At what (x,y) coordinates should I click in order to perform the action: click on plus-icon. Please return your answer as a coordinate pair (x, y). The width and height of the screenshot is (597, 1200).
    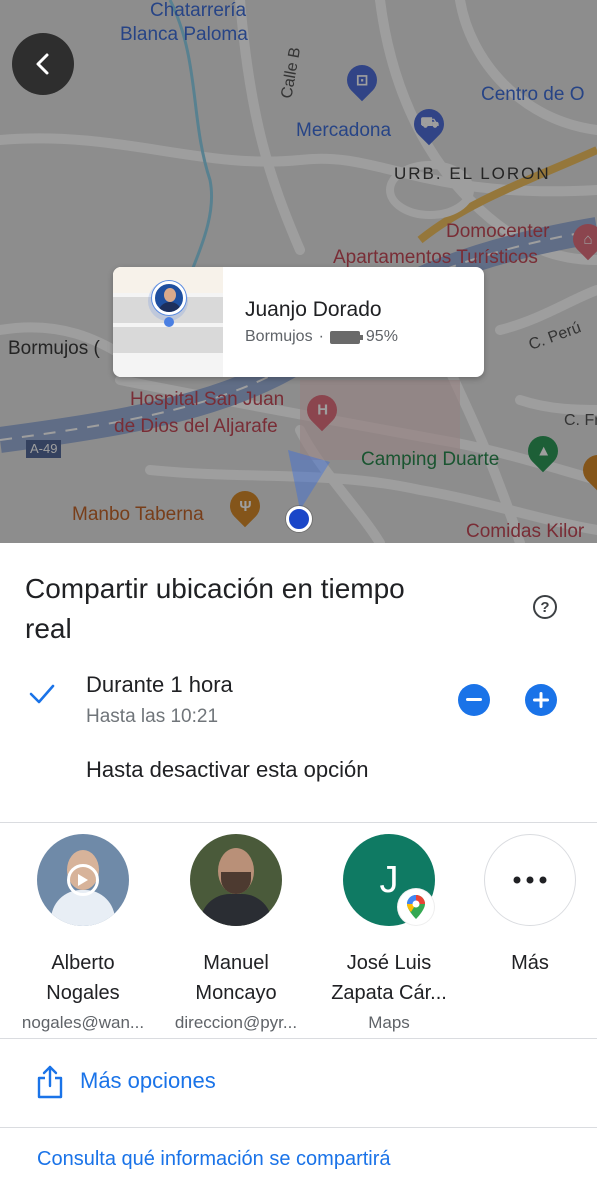
    Looking at the image, I should click on (541, 700).